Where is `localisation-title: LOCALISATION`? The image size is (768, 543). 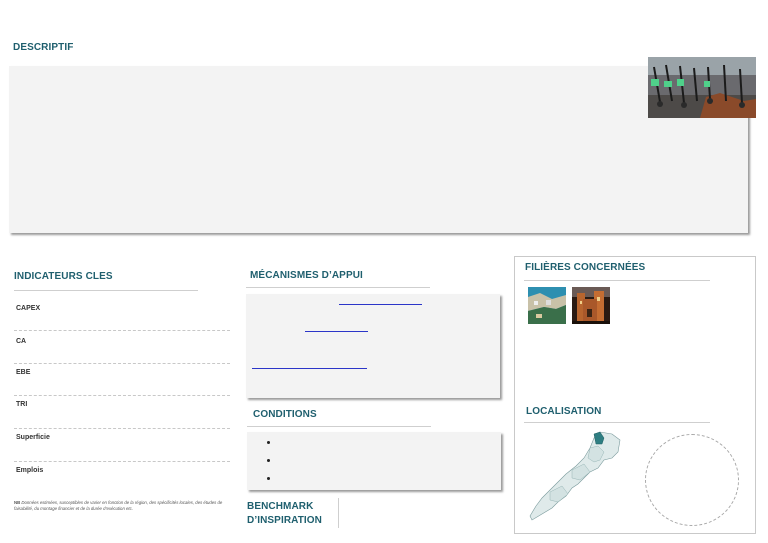
localisation-title: LOCALISATION is located at coordinates (564, 411).